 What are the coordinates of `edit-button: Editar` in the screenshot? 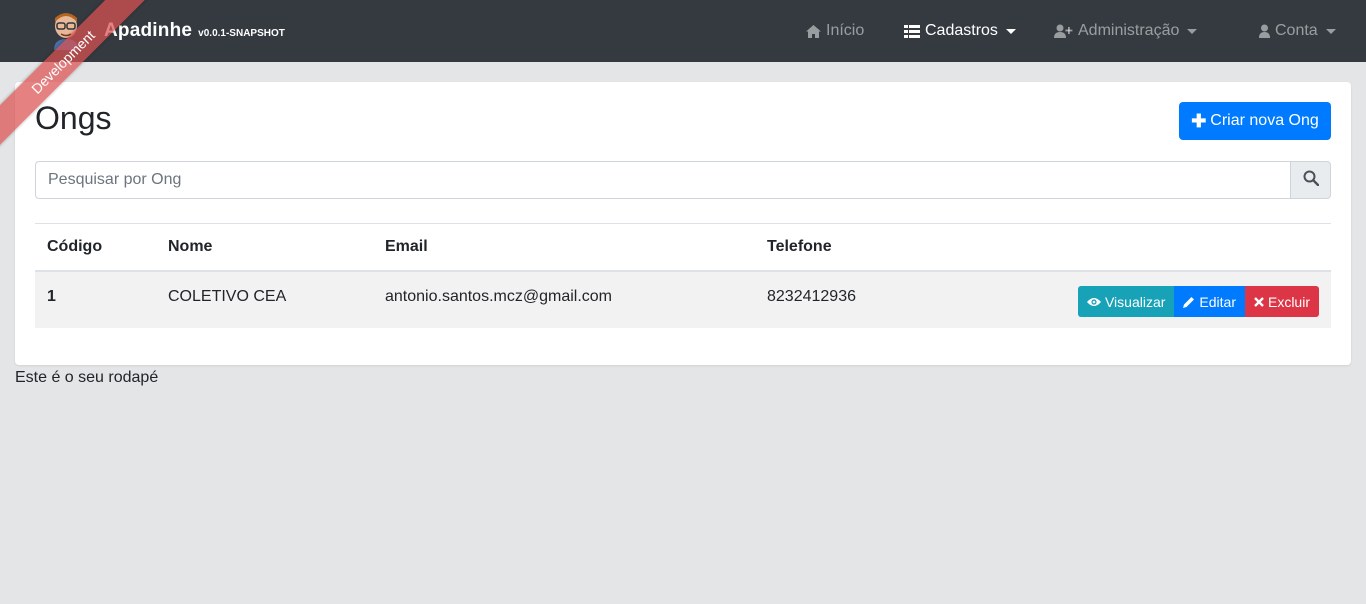 It's located at (1209, 301).